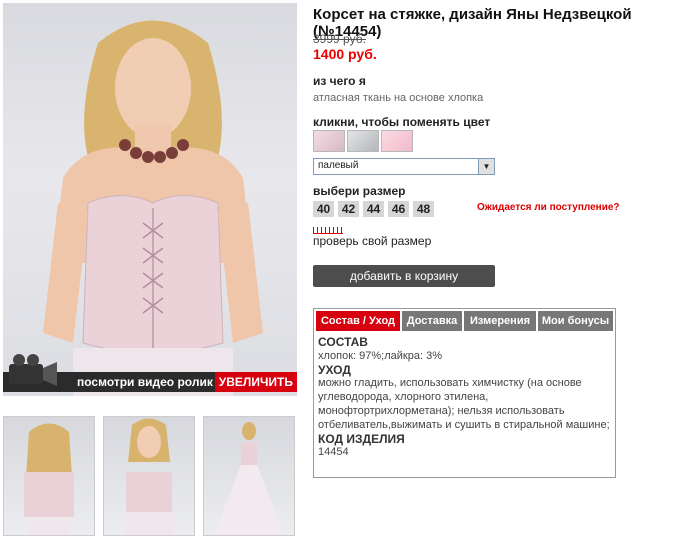 Image resolution: width=690 pixels, height=550 pixels. What do you see at coordinates (334, 369) in the screenshot?
I see `care-heading: УХОД` at bounding box center [334, 369].